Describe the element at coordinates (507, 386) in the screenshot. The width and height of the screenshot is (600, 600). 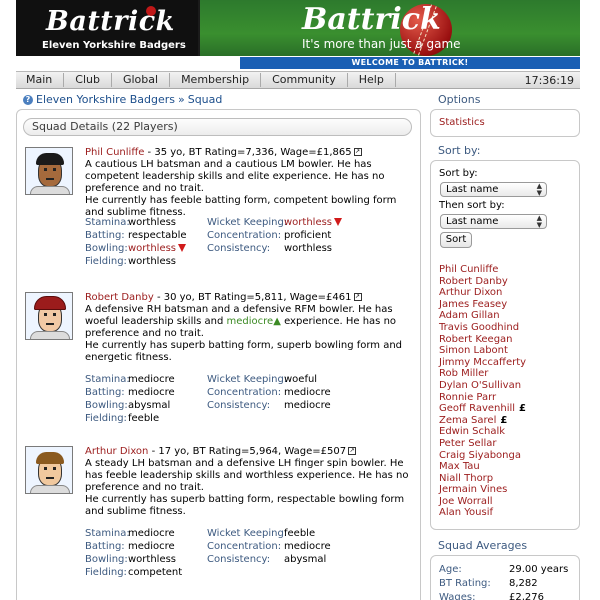
I see `player-list-item: Dylan O'Sullivan` at that location.